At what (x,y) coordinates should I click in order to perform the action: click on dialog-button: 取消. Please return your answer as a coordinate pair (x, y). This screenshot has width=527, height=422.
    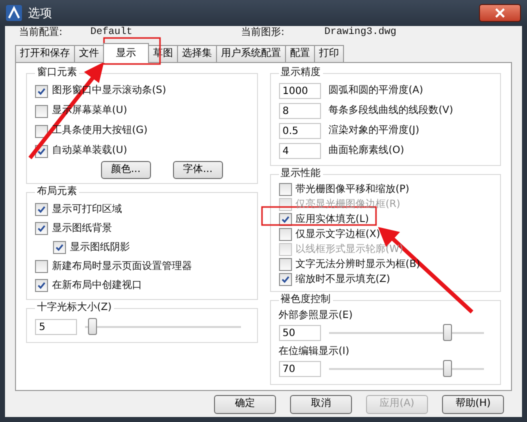
    Looking at the image, I should click on (321, 404).